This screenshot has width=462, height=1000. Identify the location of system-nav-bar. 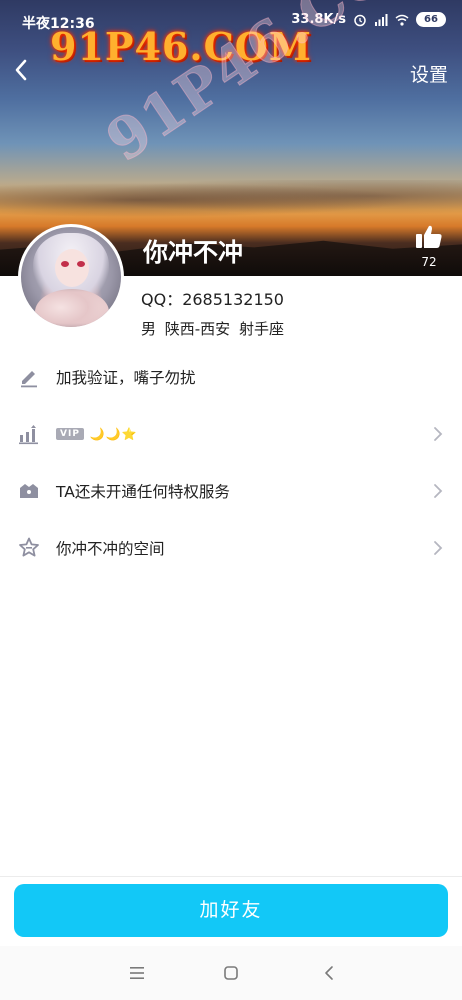
(231, 973).